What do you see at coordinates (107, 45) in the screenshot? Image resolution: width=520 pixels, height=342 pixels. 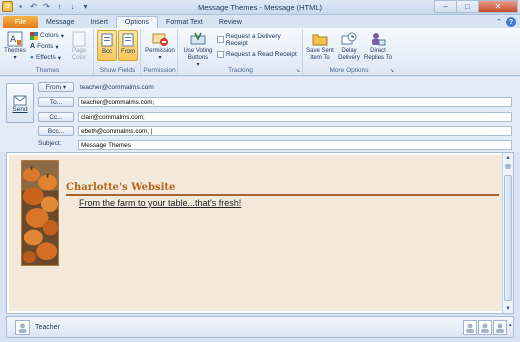 I see `bcc-toggle-button: Bcc` at bounding box center [107, 45].